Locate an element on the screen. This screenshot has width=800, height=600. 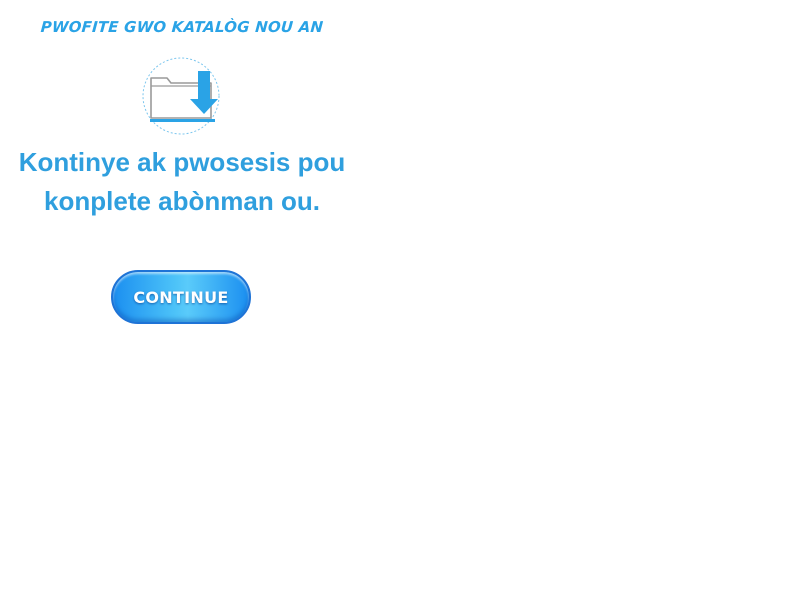
folder-download-icon is located at coordinates (181, 96).